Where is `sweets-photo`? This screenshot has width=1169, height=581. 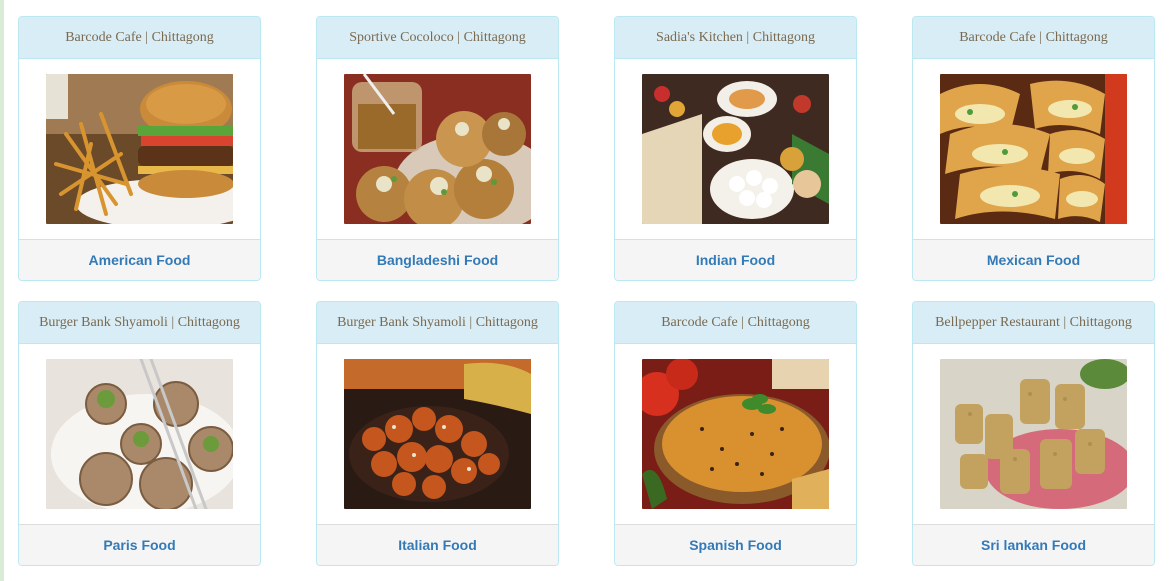 sweets-photo is located at coordinates (1033, 434).